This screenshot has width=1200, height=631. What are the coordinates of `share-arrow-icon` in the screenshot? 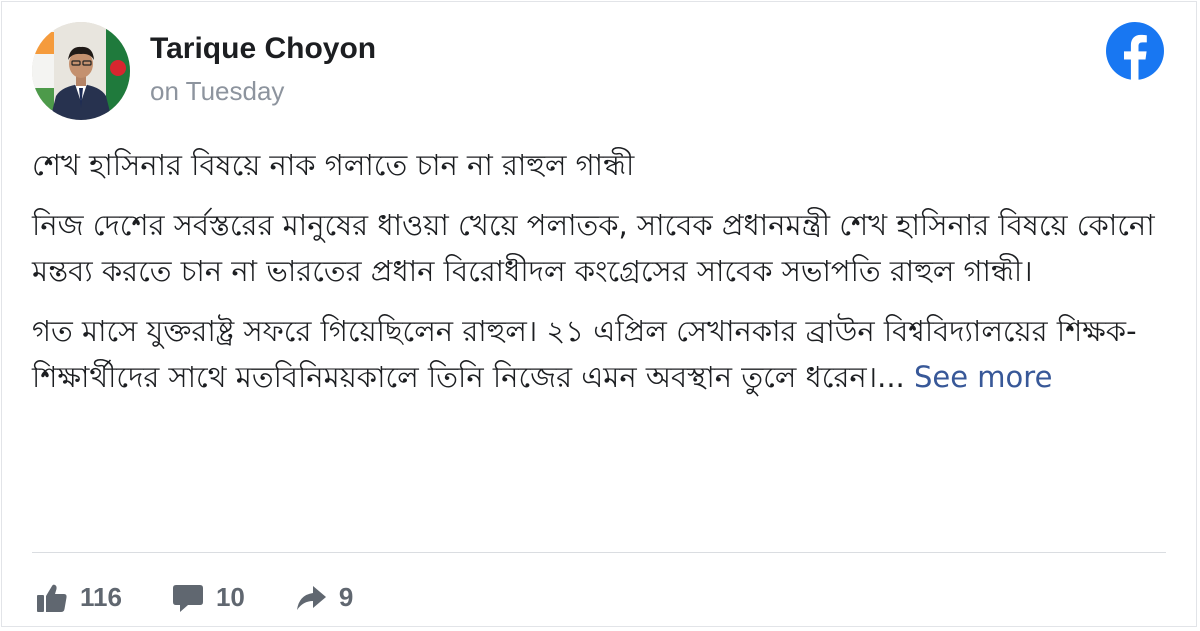 It's located at (311, 597).